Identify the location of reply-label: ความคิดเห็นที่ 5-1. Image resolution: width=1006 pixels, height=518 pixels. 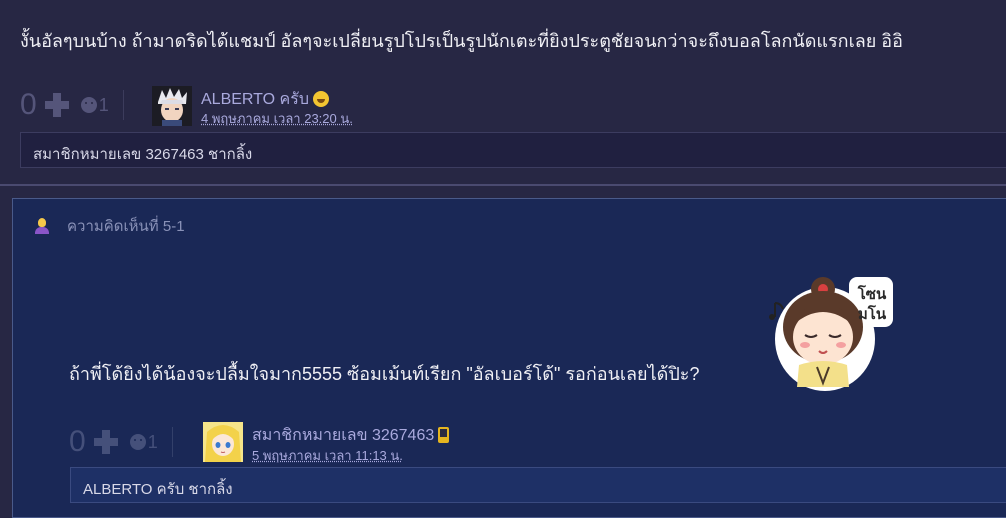
(126, 226).